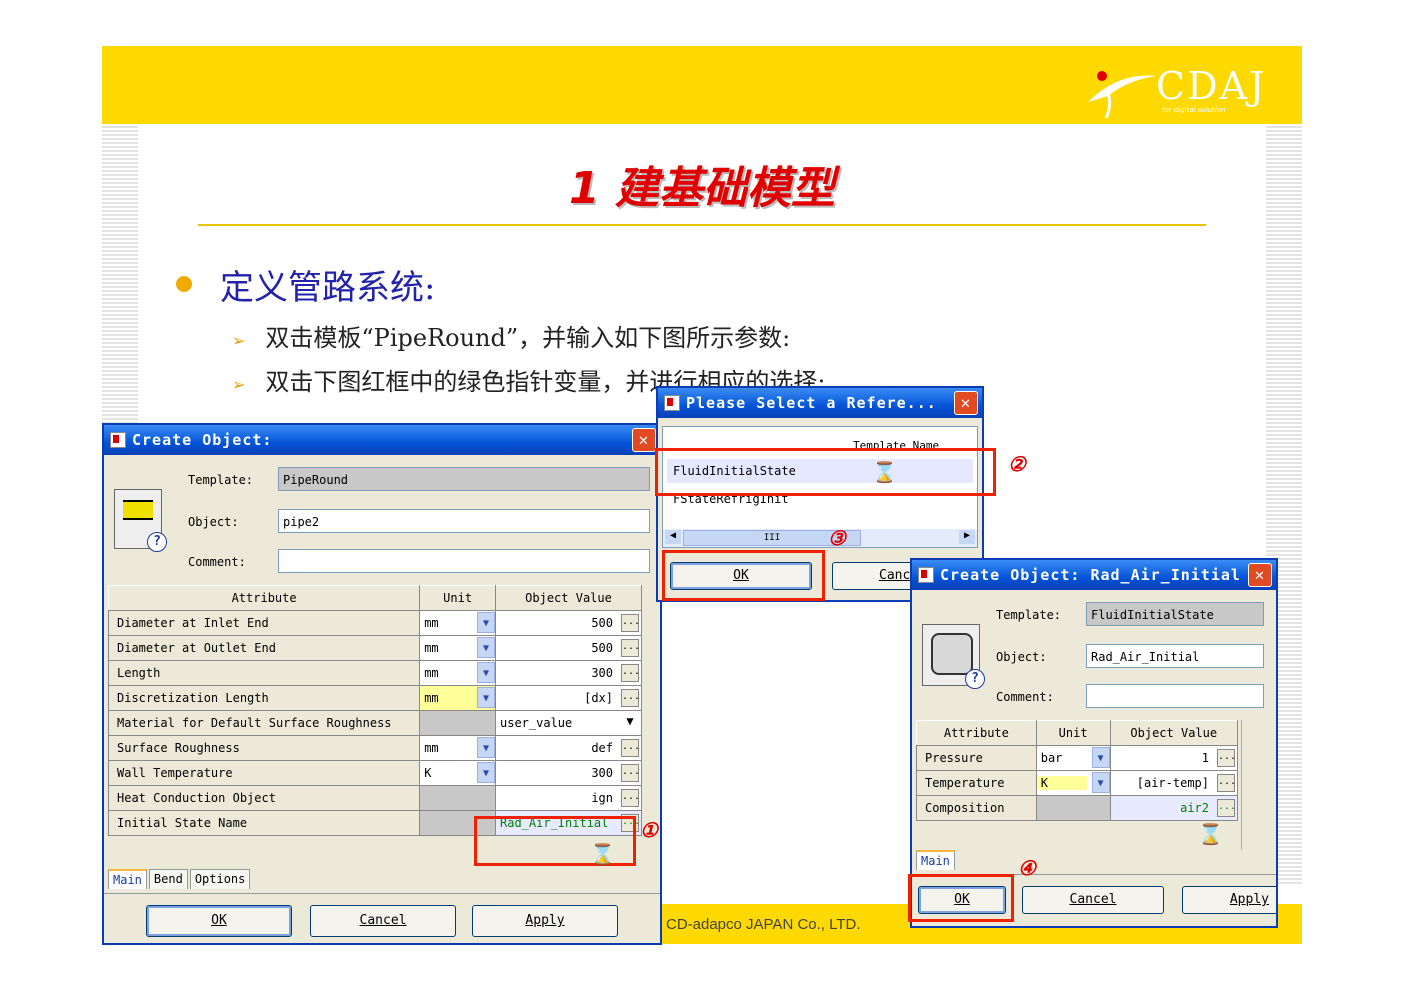 This screenshot has height=992, width=1403. I want to click on logo-subtitle: for digital solution, so click(1194, 110).